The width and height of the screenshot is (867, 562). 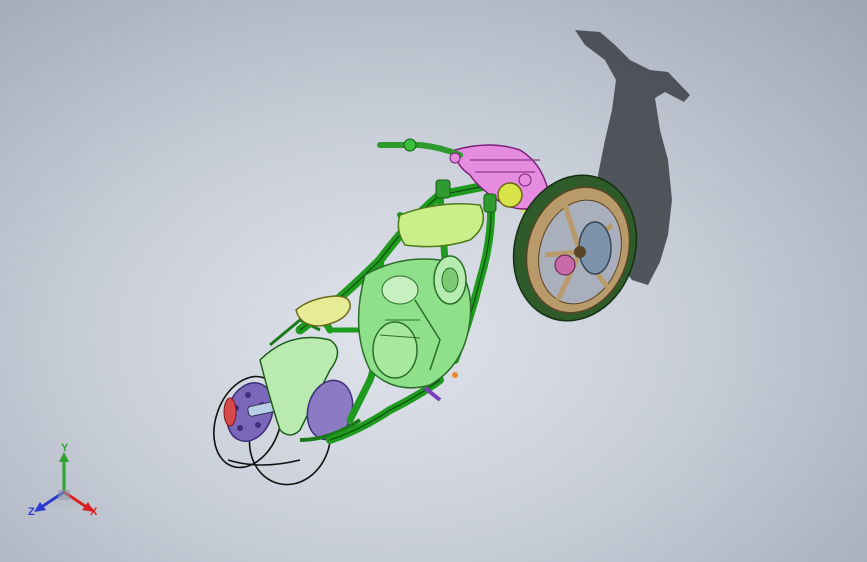 What do you see at coordinates (66, 485) in the screenshot?
I see `coordinate-triad: Y X Z` at bounding box center [66, 485].